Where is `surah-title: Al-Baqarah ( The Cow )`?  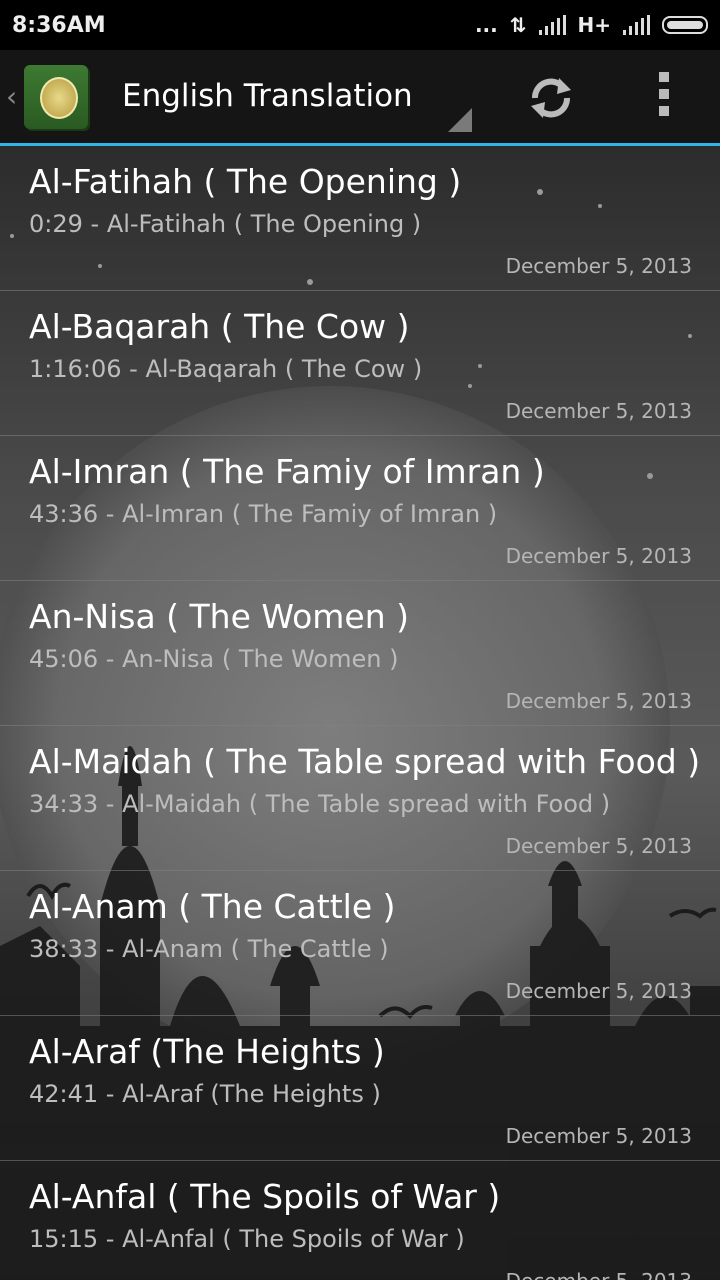 surah-title: Al-Baqarah ( The Cow ) is located at coordinates (219, 326).